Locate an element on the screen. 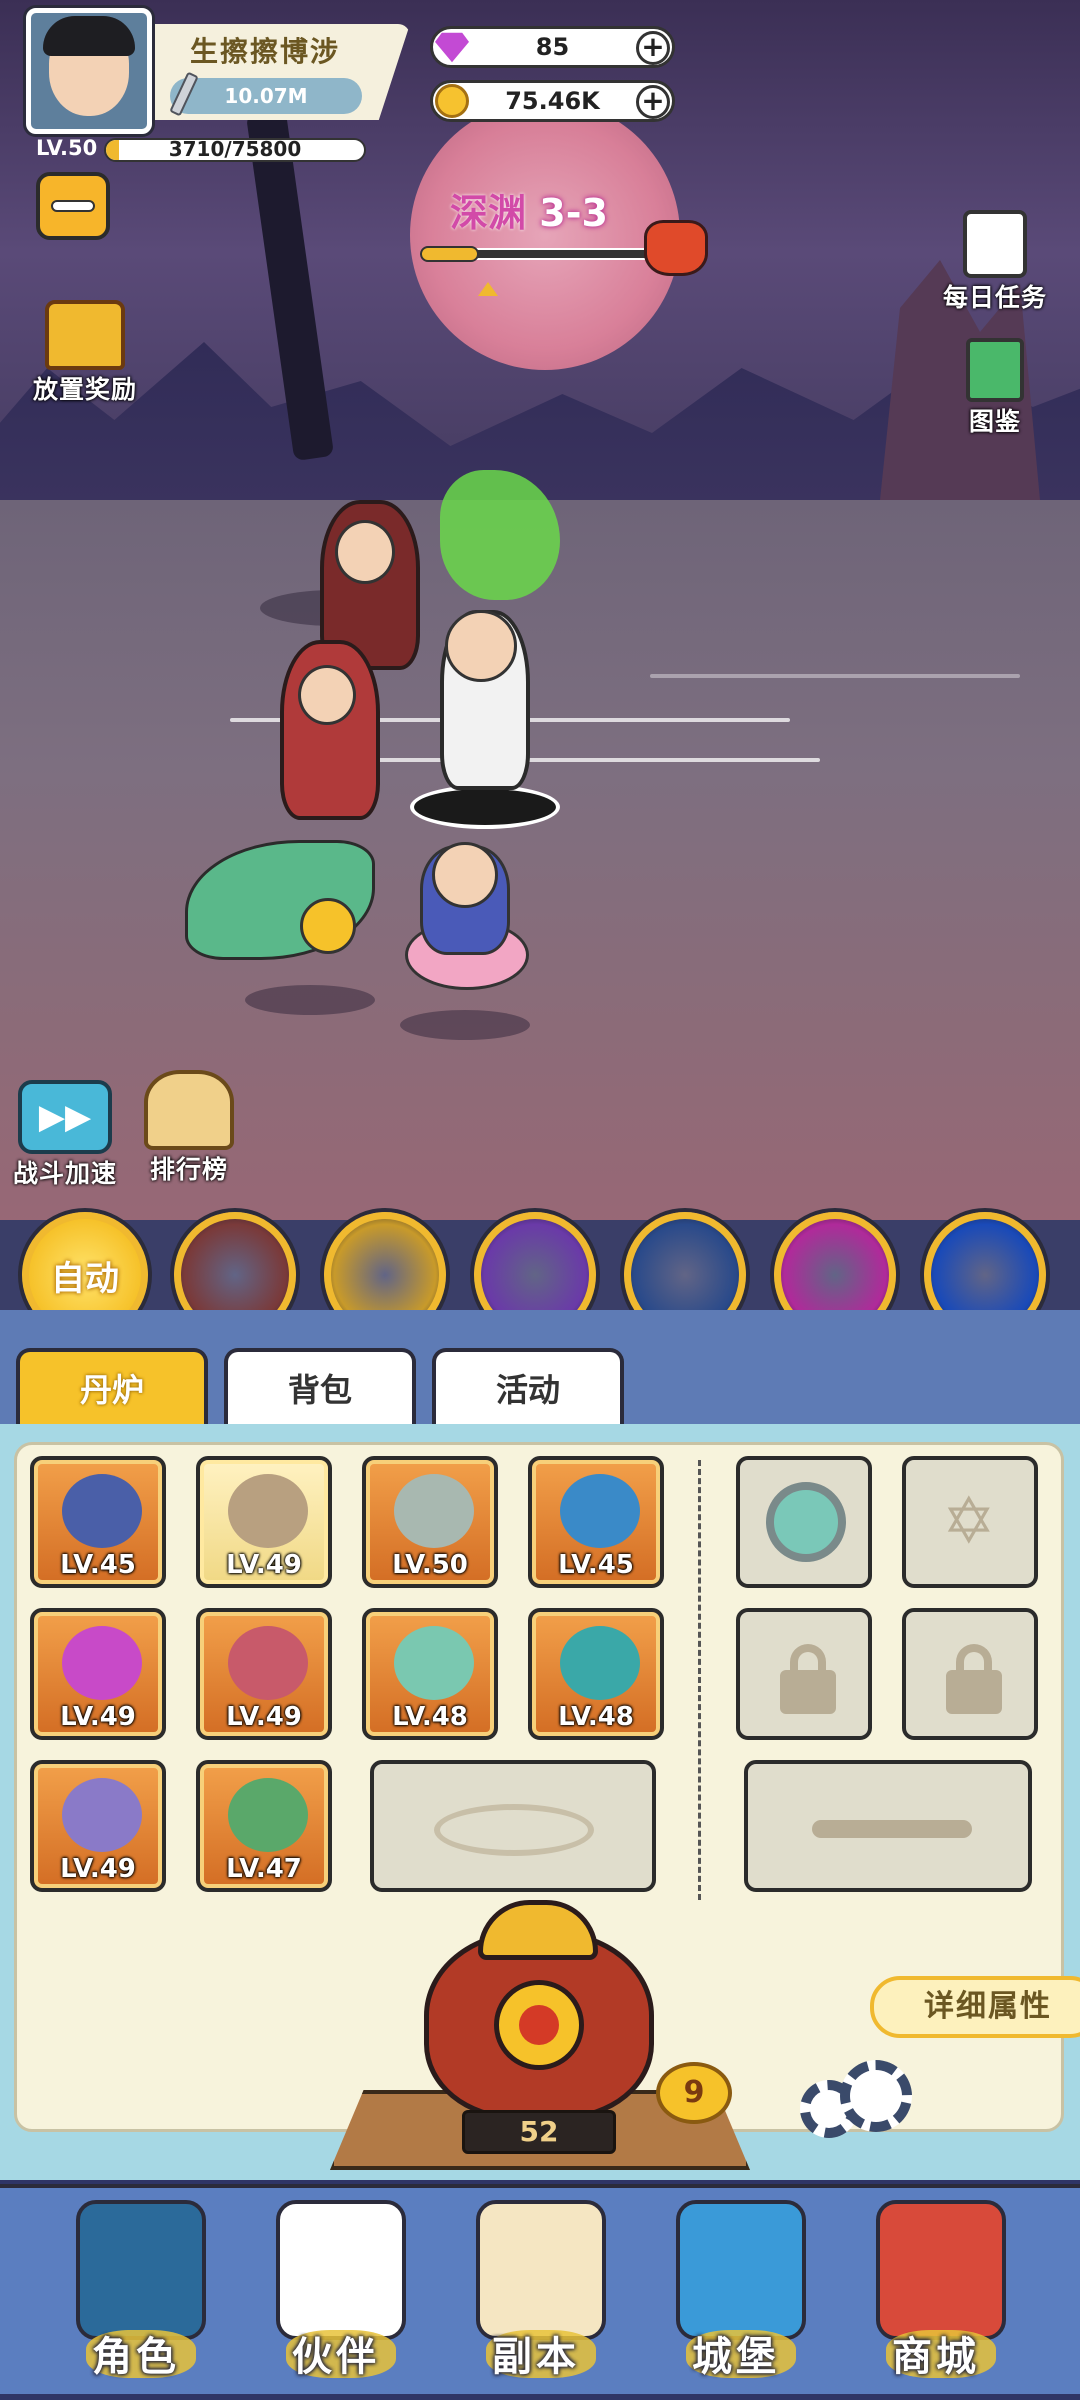 The image size is (1080, 2400). tab-furnace: 丹炉 is located at coordinates (112, 1386).